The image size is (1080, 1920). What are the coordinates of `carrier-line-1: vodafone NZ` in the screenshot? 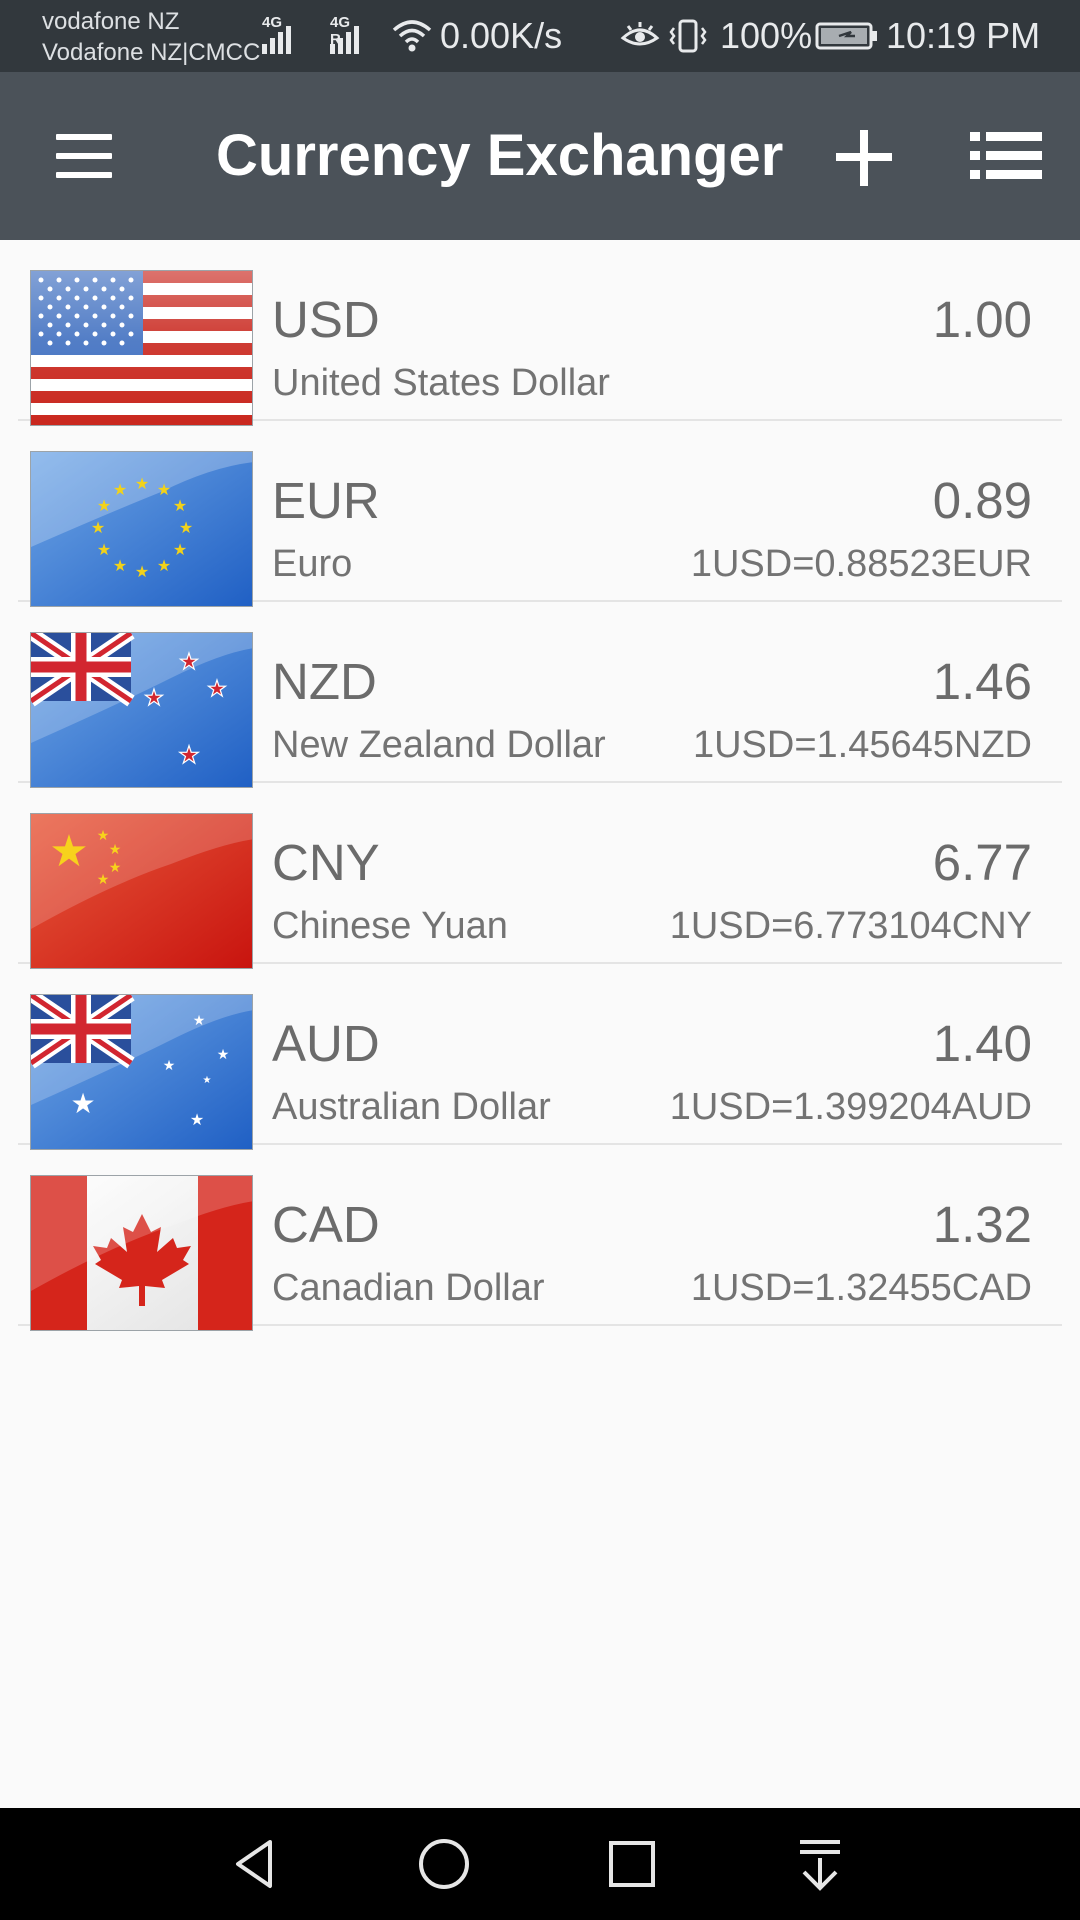 It's located at (111, 21).